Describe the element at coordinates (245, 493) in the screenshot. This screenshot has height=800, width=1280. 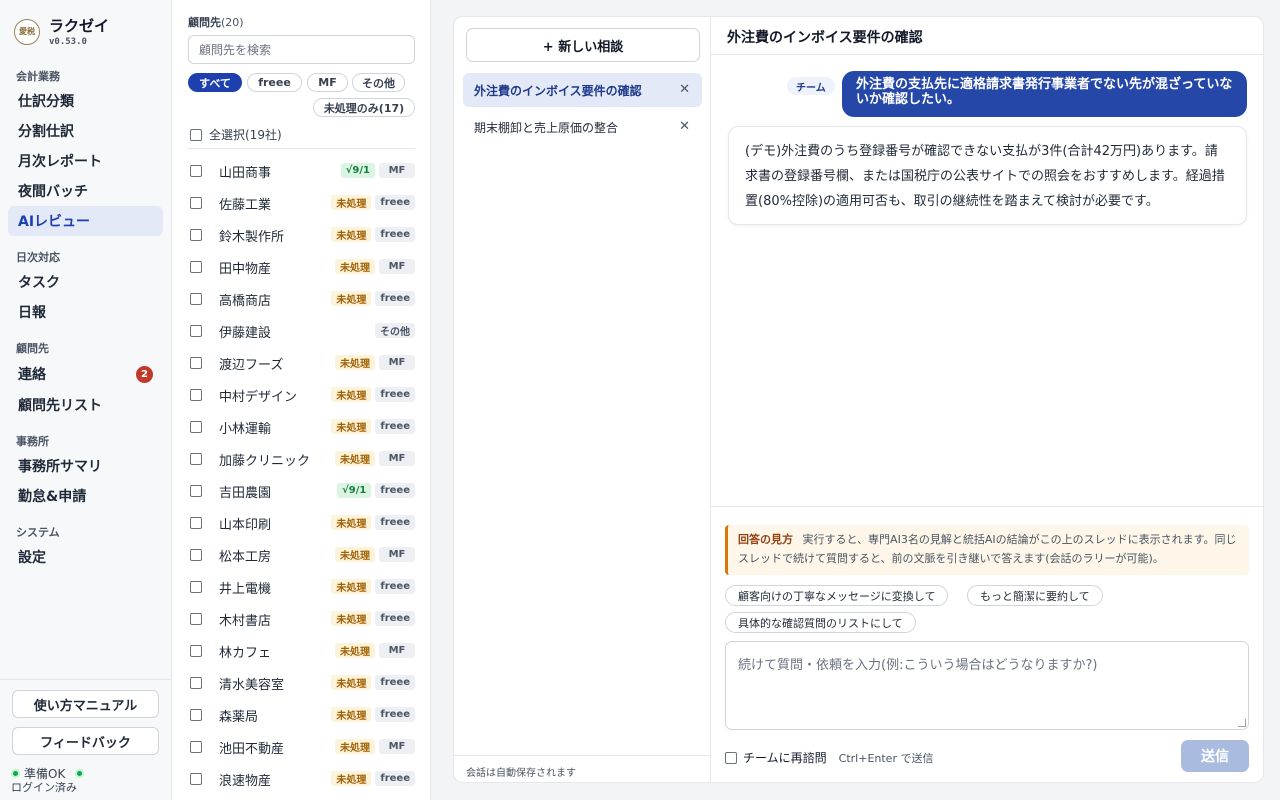
I see `client-name: 吉田農園` at that location.